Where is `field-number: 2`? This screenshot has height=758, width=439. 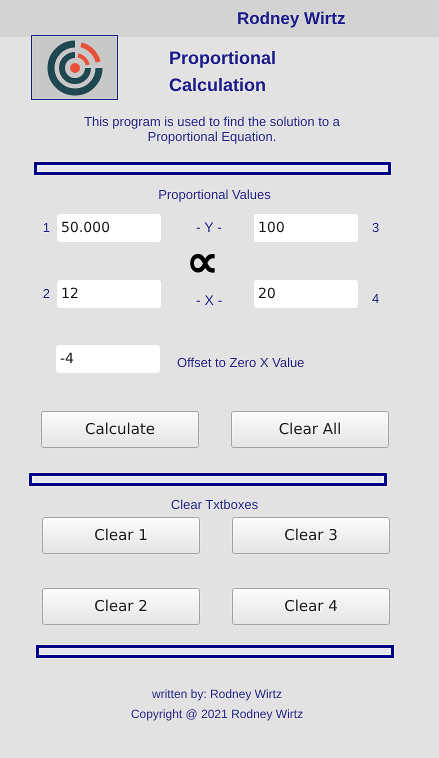 field-number: 2 is located at coordinates (46, 293).